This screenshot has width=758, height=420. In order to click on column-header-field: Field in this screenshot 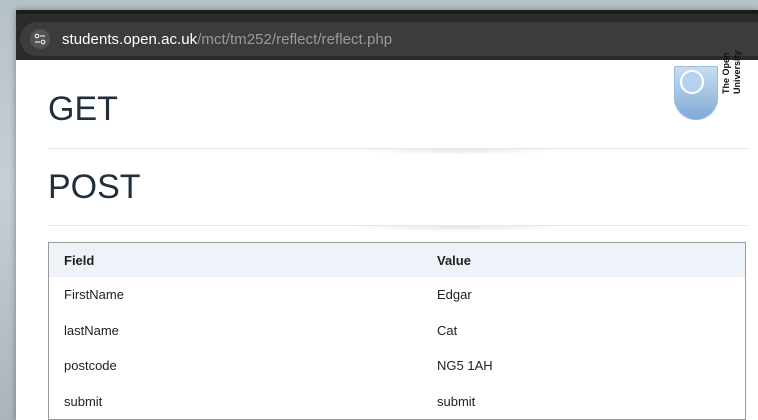, I will do `click(79, 260)`.